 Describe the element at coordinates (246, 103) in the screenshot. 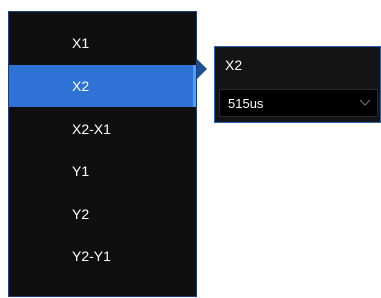

I see `x2-value: 515us` at that location.